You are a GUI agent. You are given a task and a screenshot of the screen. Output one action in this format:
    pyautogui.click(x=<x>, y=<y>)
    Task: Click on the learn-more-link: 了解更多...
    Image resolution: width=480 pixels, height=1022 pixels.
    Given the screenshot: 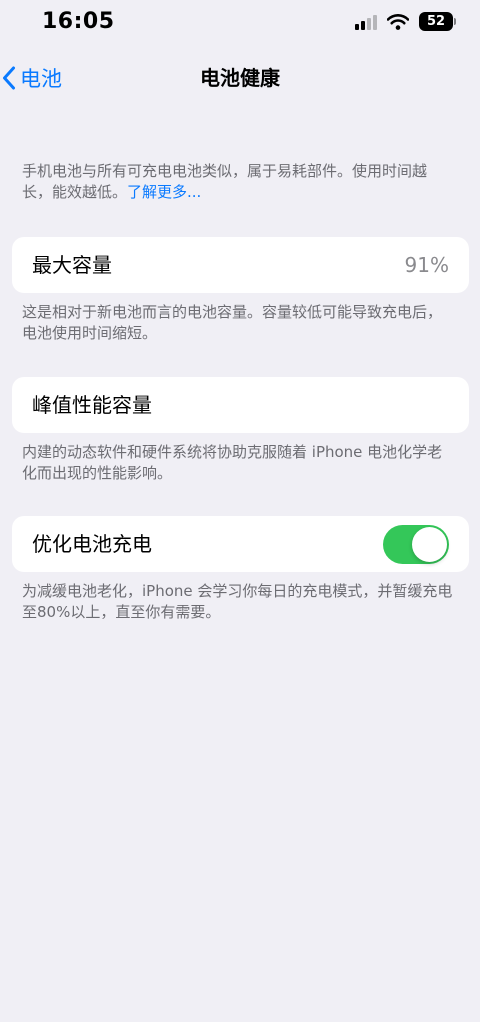 What is the action you would take?
    pyautogui.click(x=164, y=192)
    